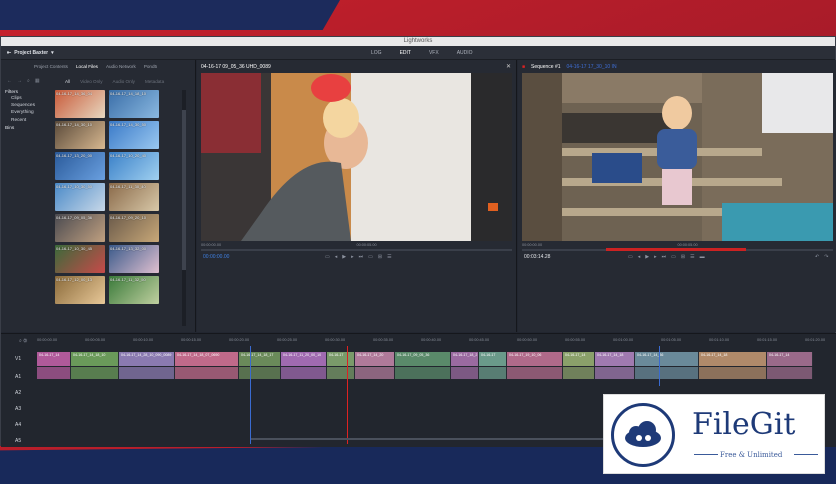 The height and width of the screenshot is (484, 836). What do you see at coordinates (260, 359) in the screenshot?
I see `timeline-clip: 04-16-17_14_18_17` at bounding box center [260, 359].